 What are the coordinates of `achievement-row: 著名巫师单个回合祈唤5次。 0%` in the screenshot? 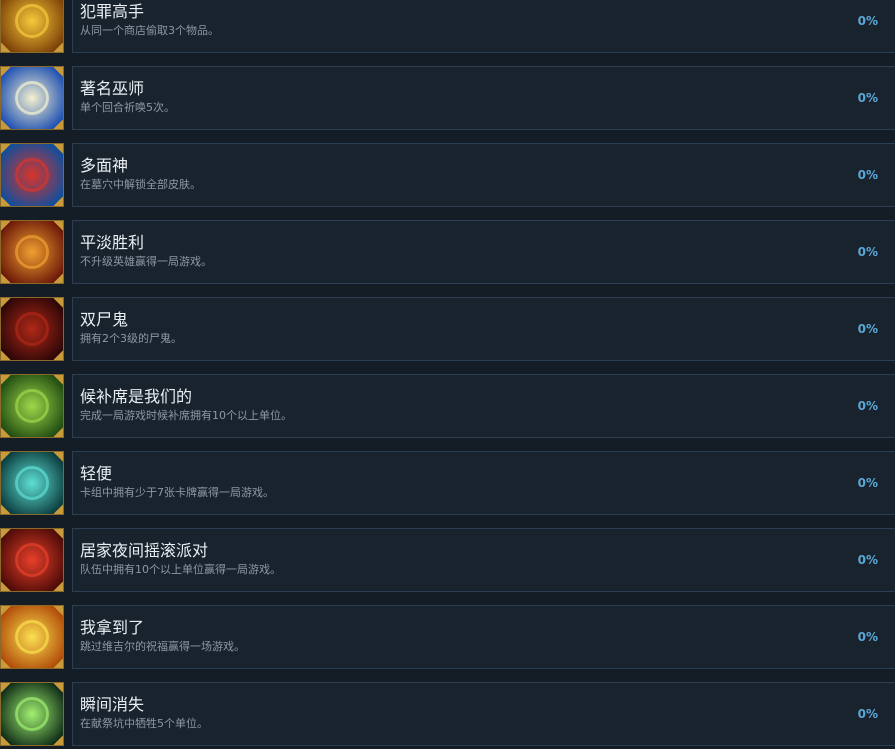 It's located at (447, 99).